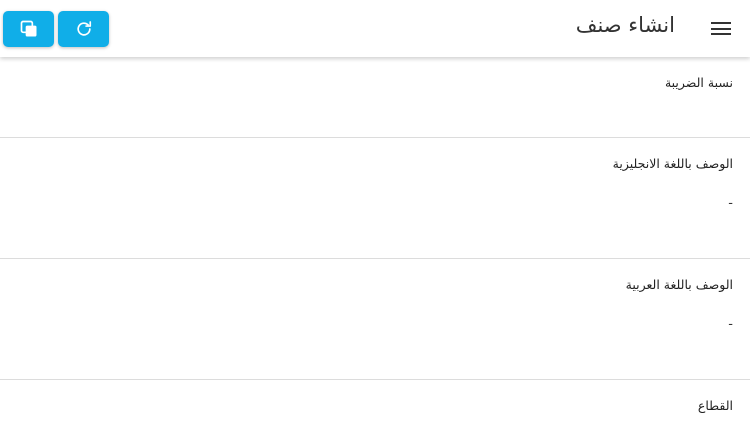  I want to click on field-label: الوصف باللغة الانجليزية, so click(672, 163).